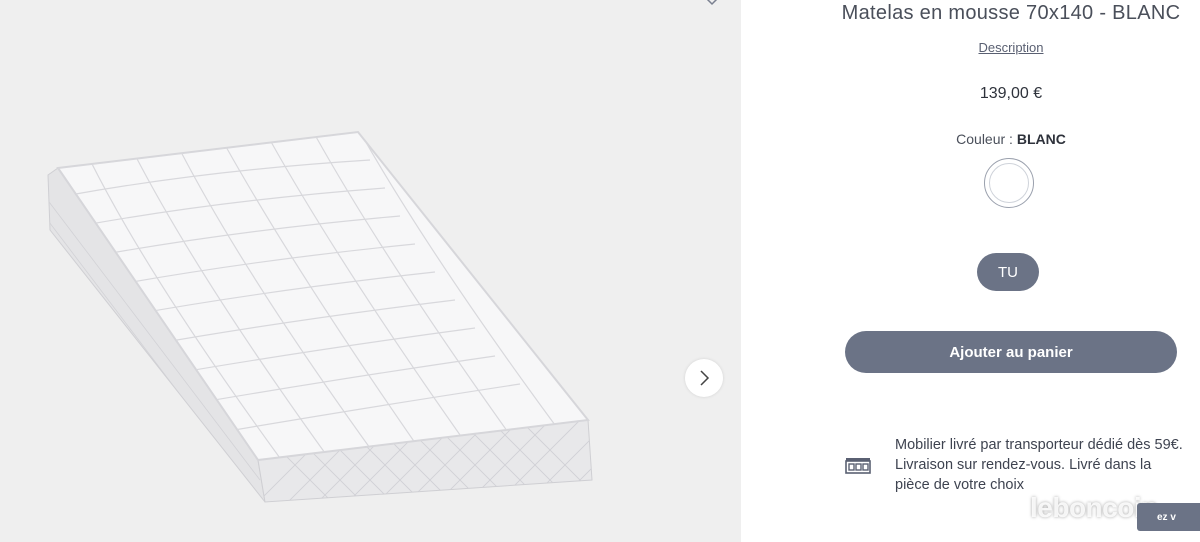  Describe the element at coordinates (1009, 183) in the screenshot. I see `color-swatch-white` at that location.